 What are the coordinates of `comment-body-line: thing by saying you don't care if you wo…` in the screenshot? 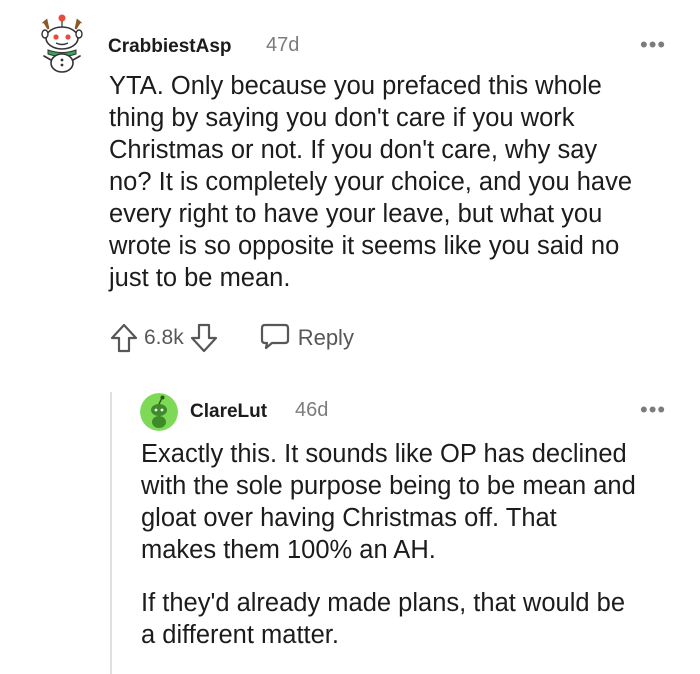 It's located at (342, 118).